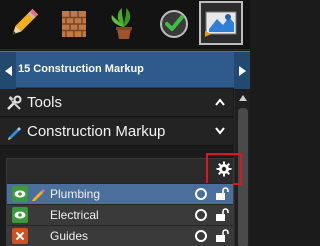 Image resolution: width=320 pixels, height=246 pixels. What do you see at coordinates (14, 102) in the screenshot?
I see `tools-icon` at bounding box center [14, 102].